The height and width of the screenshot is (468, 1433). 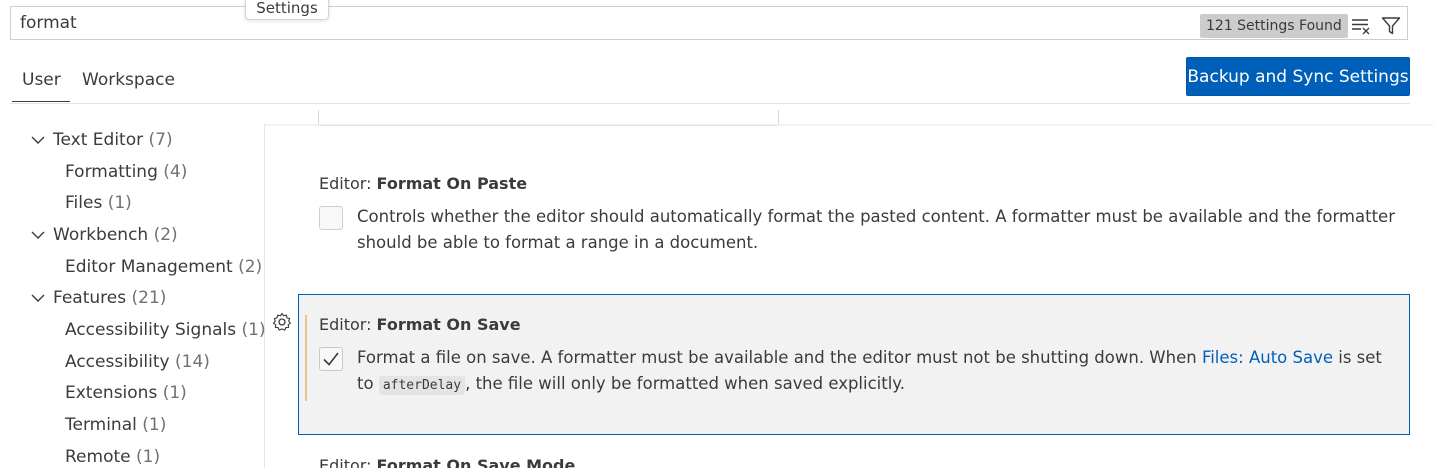 I want to click on search-box: 121 Settings Found, so click(x=709, y=23).